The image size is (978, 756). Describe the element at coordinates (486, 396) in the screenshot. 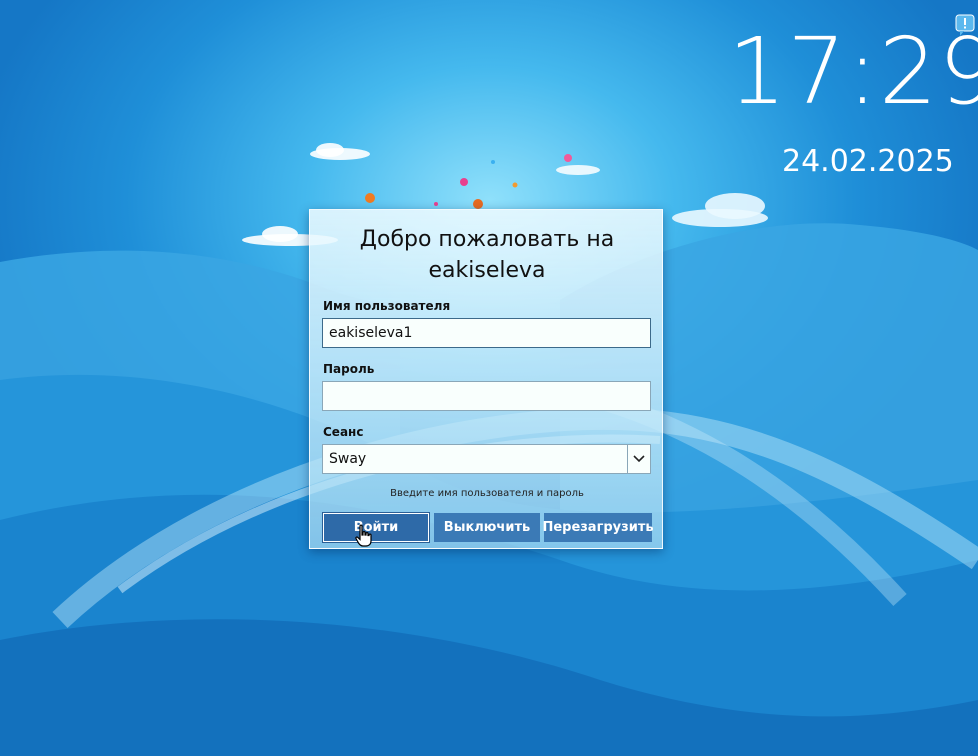

I see `password-input` at that location.